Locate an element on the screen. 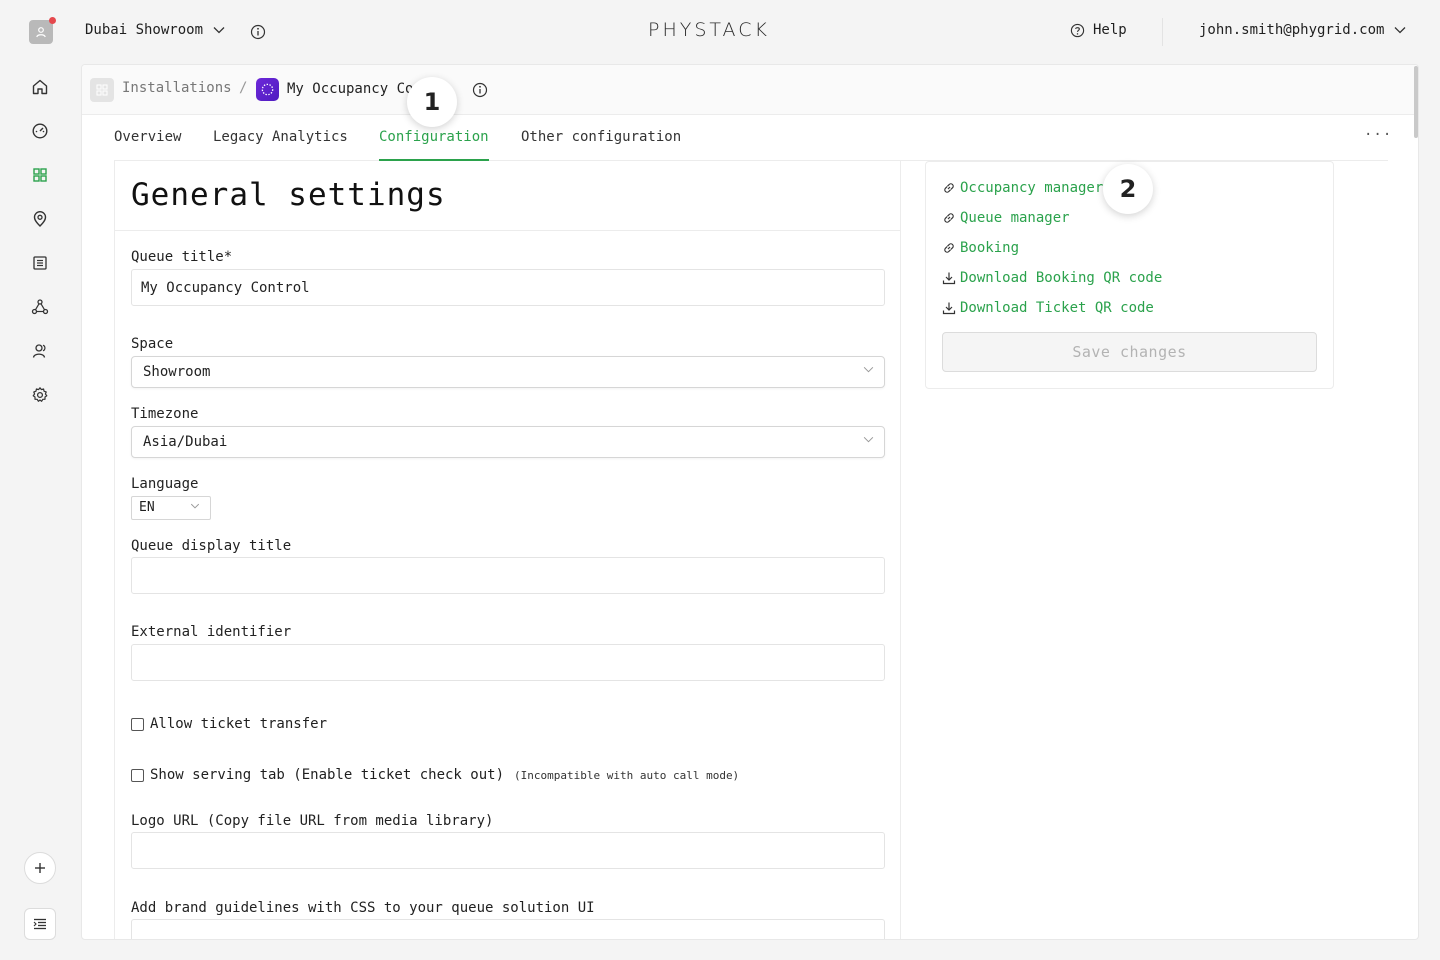 The width and height of the screenshot is (1440, 960). settings-icon is located at coordinates (40, 394).